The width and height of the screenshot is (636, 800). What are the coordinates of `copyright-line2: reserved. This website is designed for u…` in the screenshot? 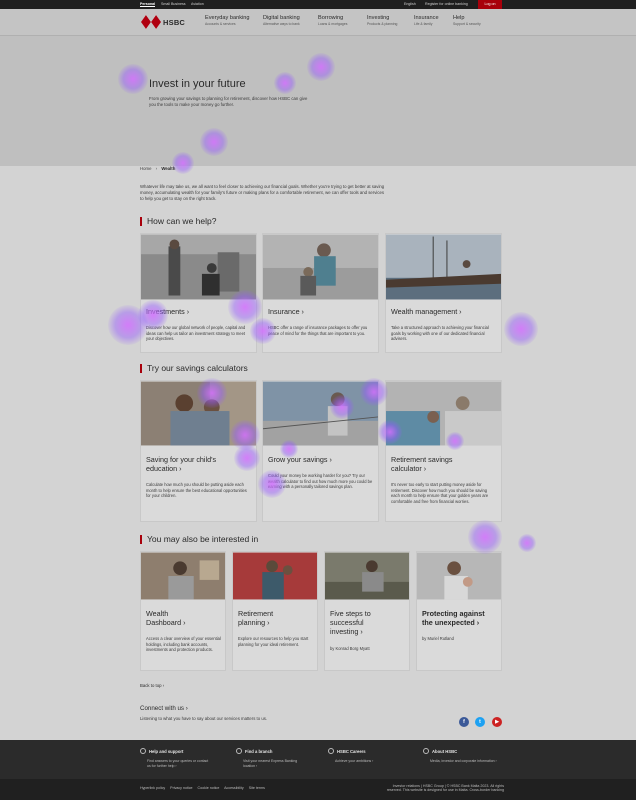 It's located at (445, 790).